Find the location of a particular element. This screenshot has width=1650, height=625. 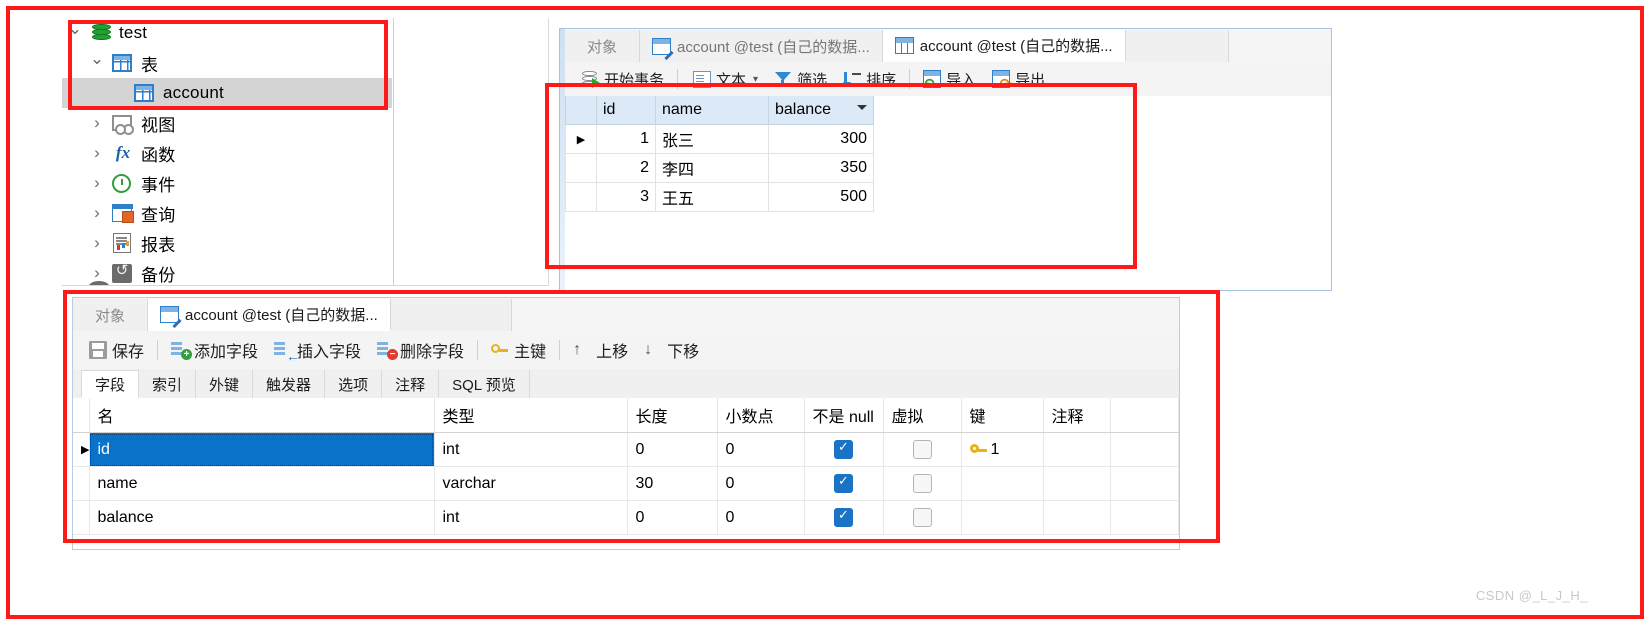

designer-toolbar: 保存 + 添加字段 ← 插入字段 − 删除字段 主键 ↑ 上移 ↓ 下移 is located at coordinates (626, 350).